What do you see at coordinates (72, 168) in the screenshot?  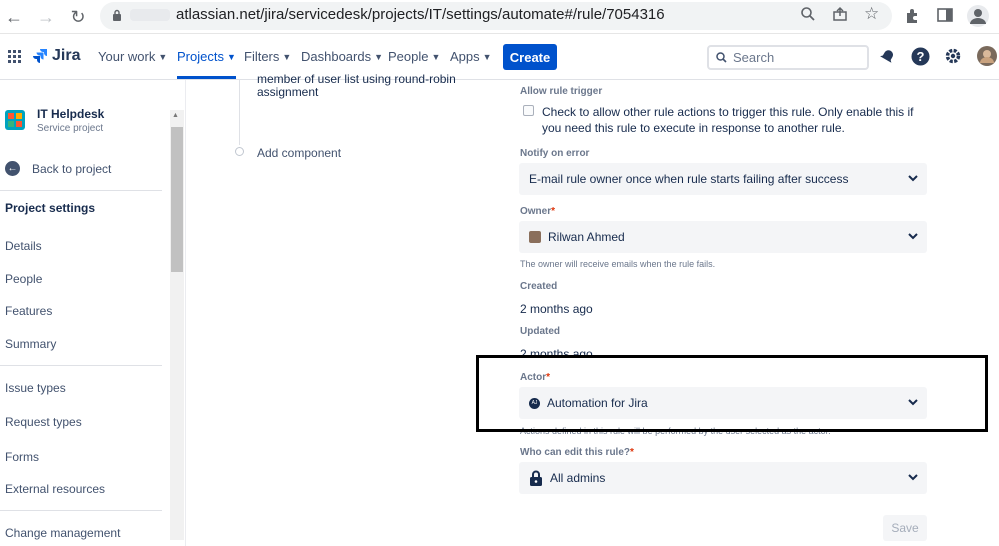 I see `back-to-project-label: Back to project` at bounding box center [72, 168].